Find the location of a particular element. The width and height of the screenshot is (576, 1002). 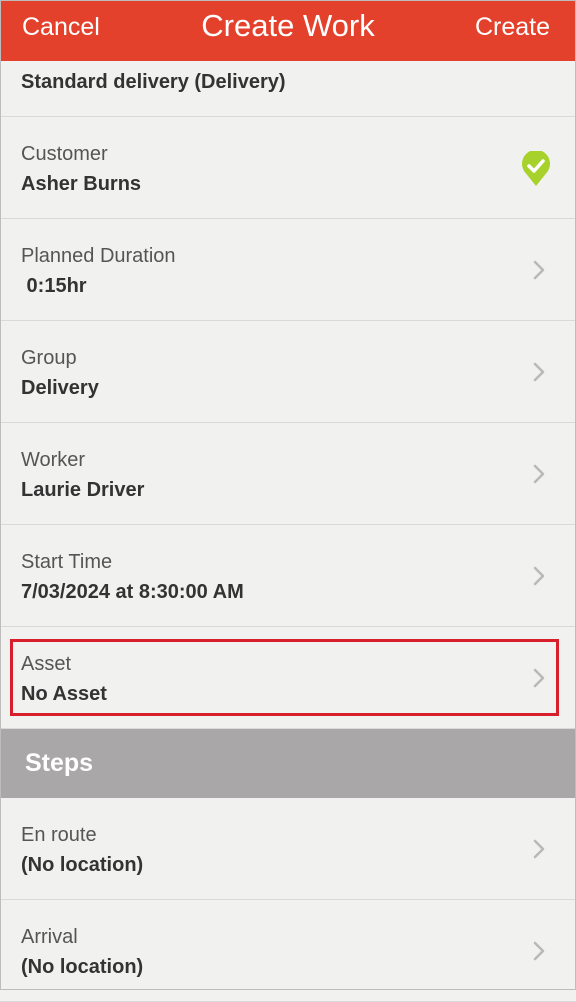

row-step-arrival: Arrival (No location) is located at coordinates (288, 951).